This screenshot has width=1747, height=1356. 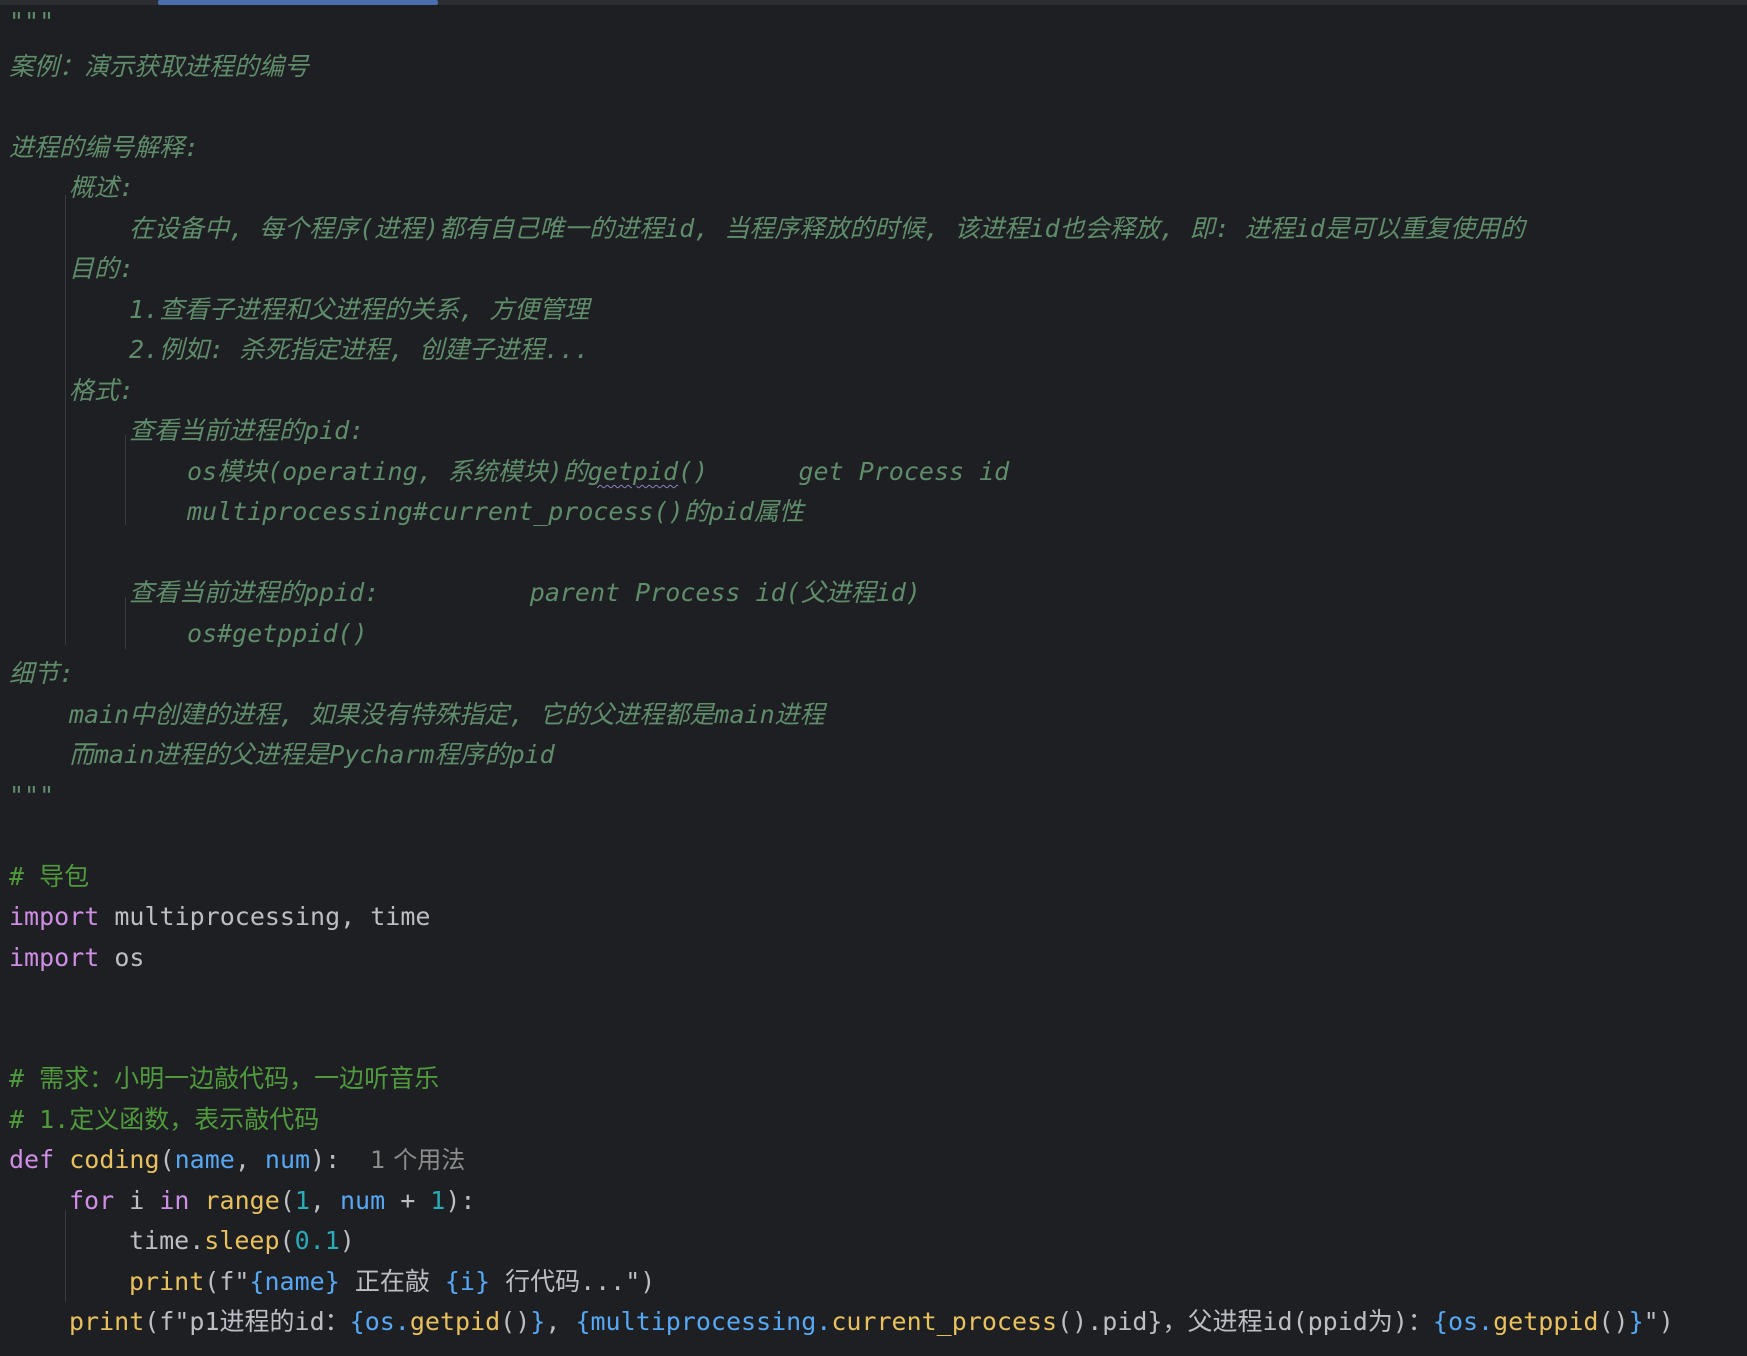 I want to click on fstring-mp-tail: ().pid}, so click(x=1110, y=1321).